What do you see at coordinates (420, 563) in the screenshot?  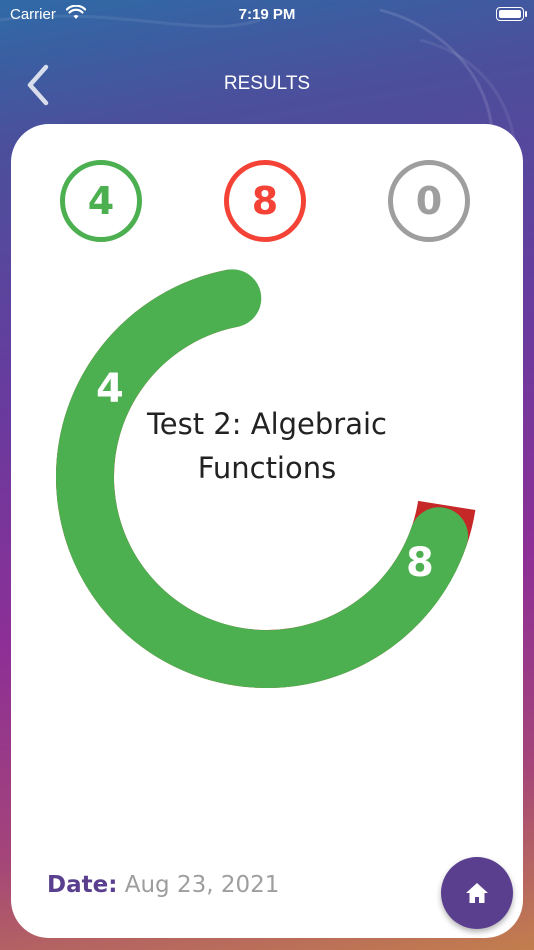 I see `donut-label-wrong: 8` at bounding box center [420, 563].